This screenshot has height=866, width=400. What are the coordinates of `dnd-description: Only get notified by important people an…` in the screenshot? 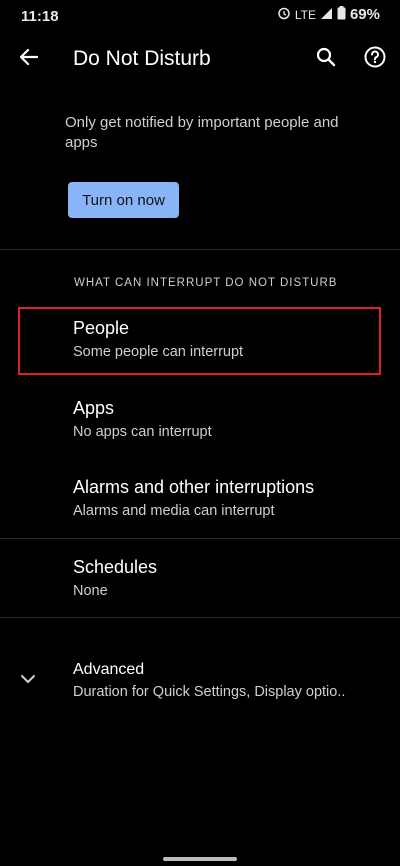 It's located at (202, 132).